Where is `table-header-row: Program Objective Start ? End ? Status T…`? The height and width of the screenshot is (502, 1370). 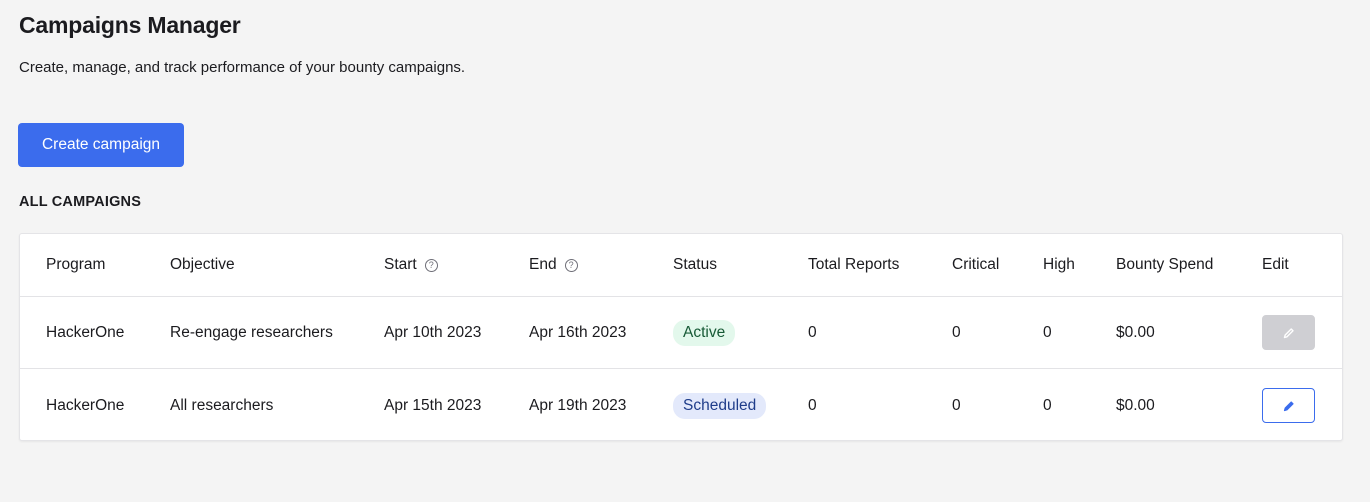
table-header-row: Program Objective Start ? End ? Status T… is located at coordinates (681, 265).